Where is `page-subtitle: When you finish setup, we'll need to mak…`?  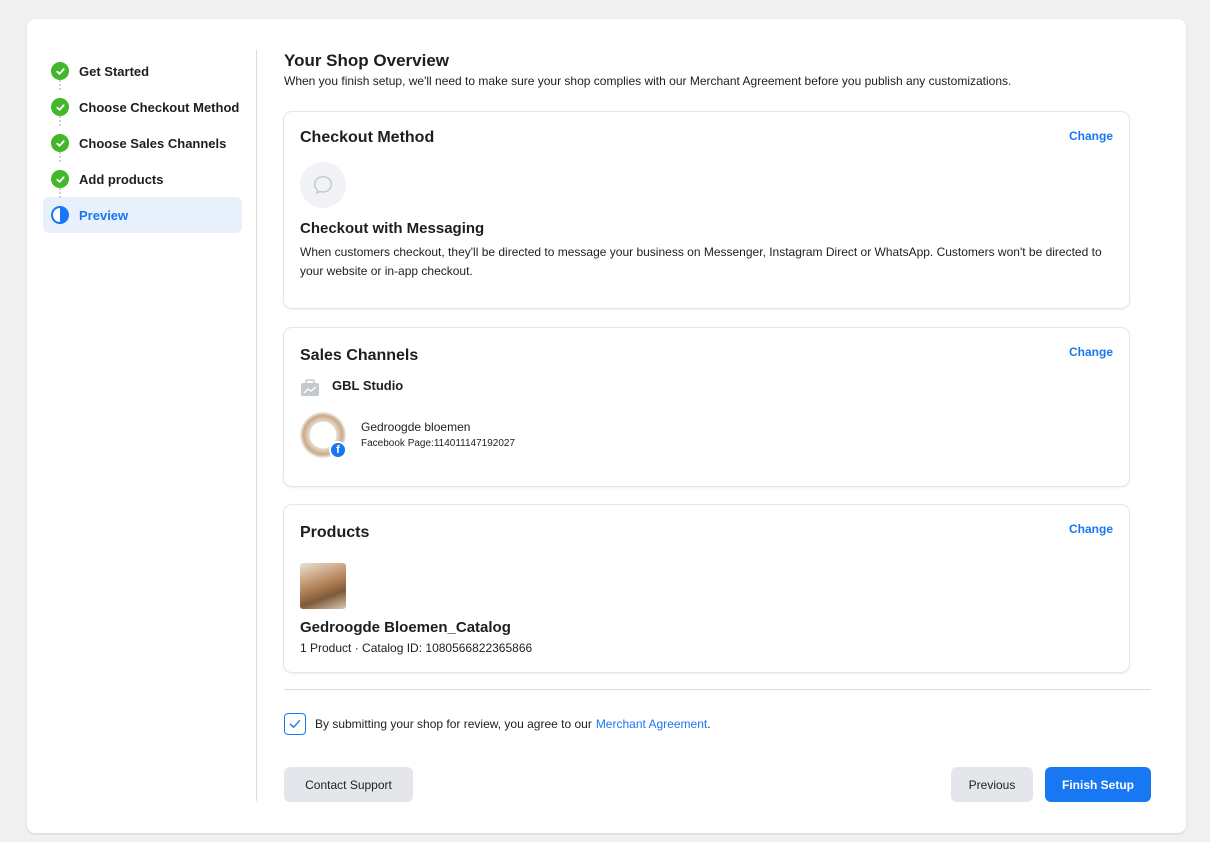
page-subtitle: When you finish setup, we'll need to mak… is located at coordinates (648, 81).